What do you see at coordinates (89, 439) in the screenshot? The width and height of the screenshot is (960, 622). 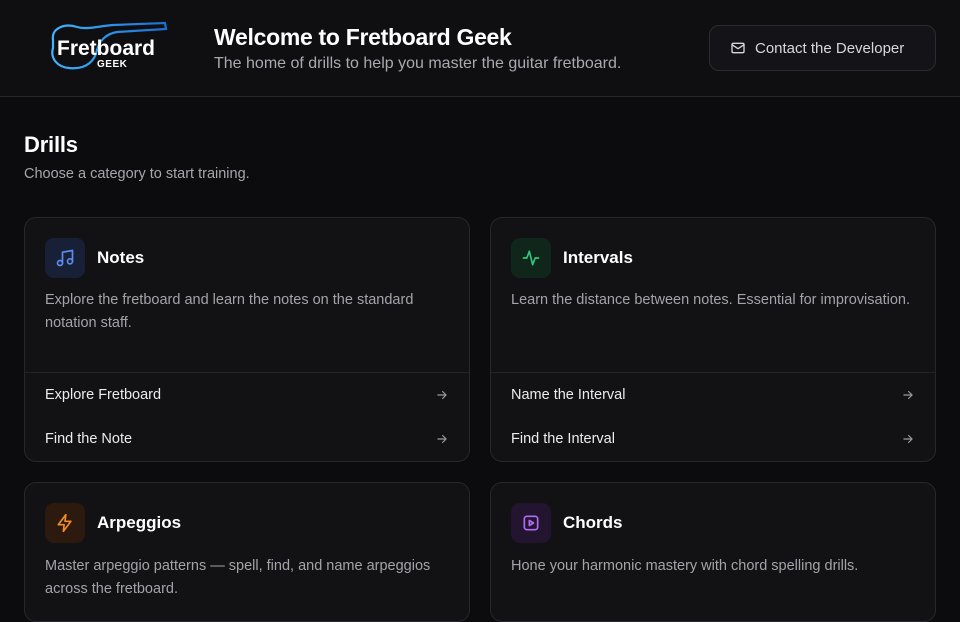 I see `link-label: Find the Note` at bounding box center [89, 439].